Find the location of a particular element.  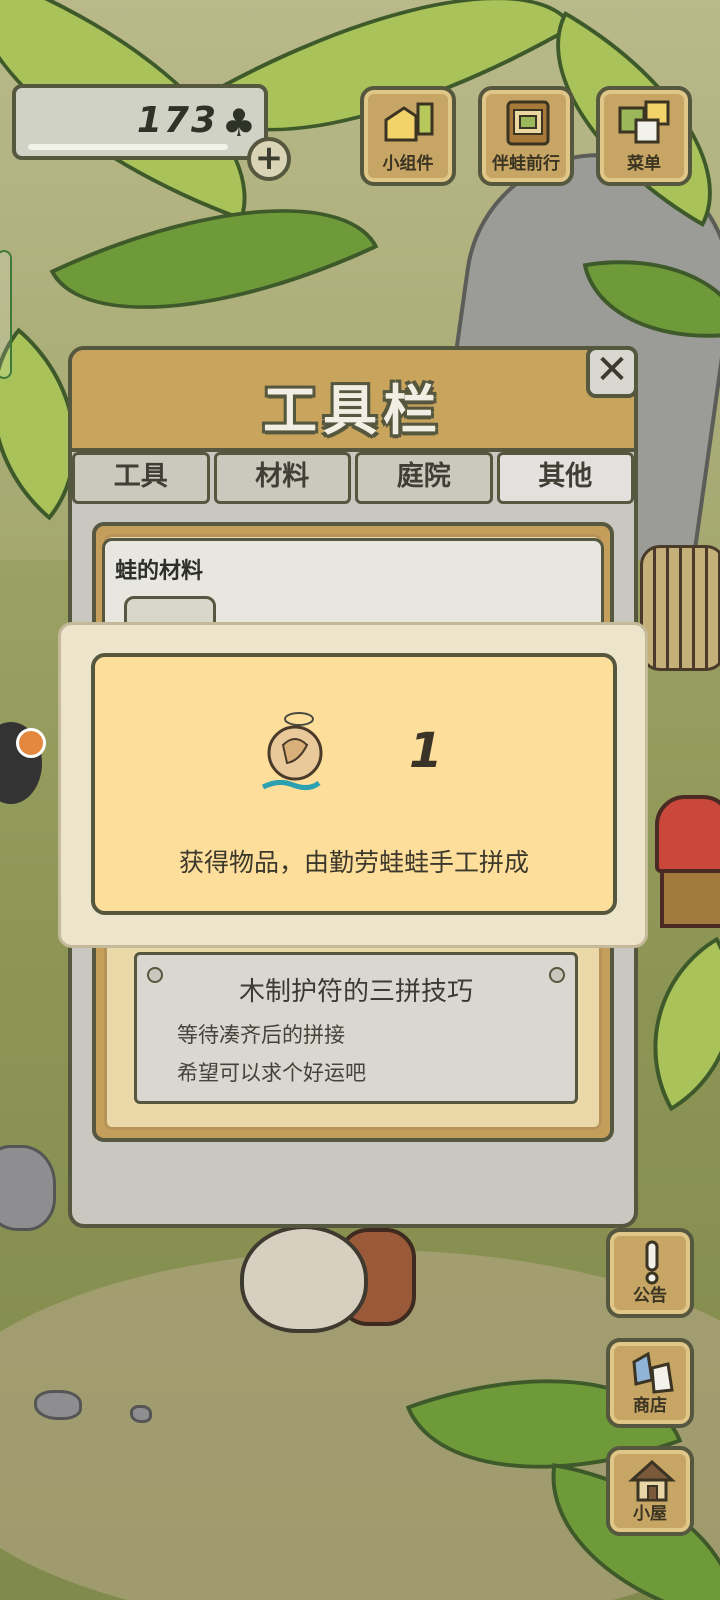

house-icon is located at coordinates (652, 1480).